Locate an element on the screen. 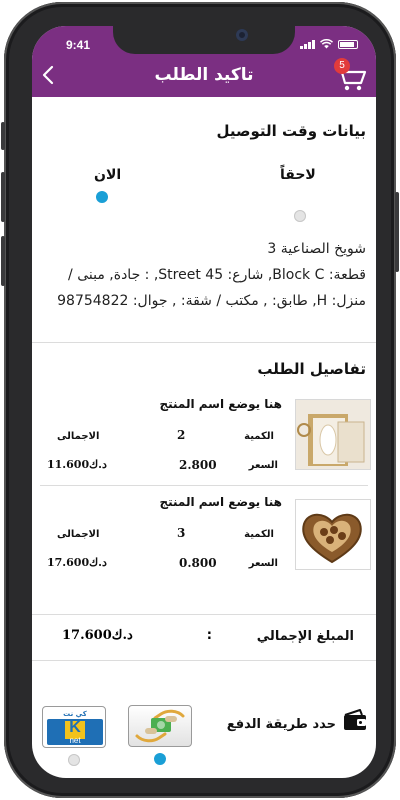 The image size is (400, 800). status-icons is located at coordinates (329, 44).